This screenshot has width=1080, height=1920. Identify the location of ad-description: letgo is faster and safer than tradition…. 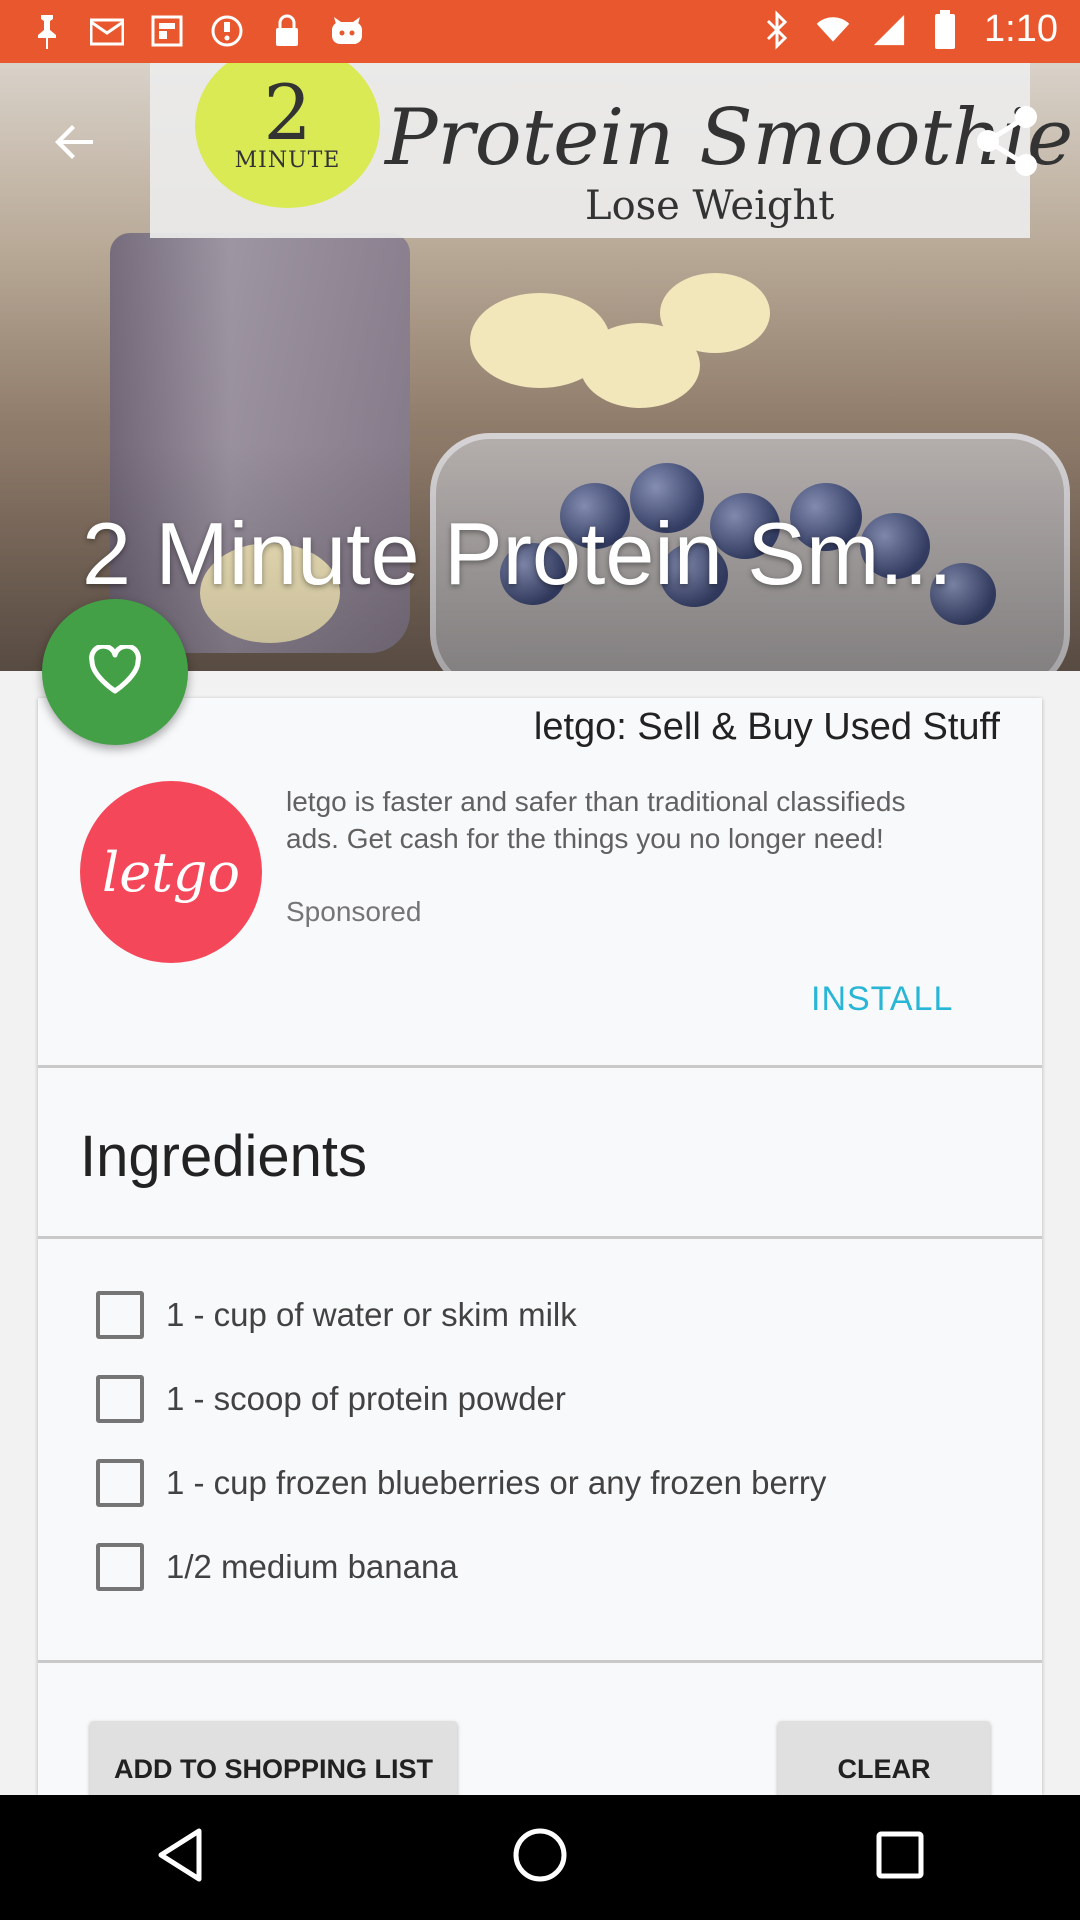
(596, 820).